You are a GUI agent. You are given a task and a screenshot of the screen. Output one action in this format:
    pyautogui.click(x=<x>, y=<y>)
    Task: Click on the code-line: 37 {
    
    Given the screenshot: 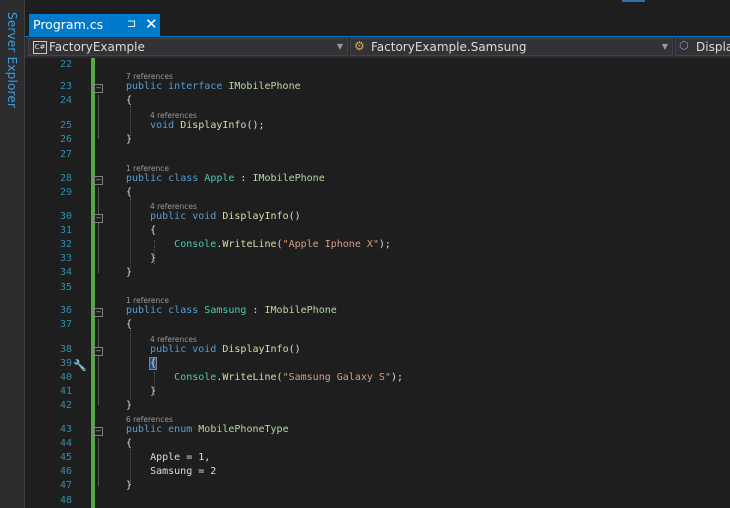 What is the action you would take?
    pyautogui.click(x=377, y=325)
    